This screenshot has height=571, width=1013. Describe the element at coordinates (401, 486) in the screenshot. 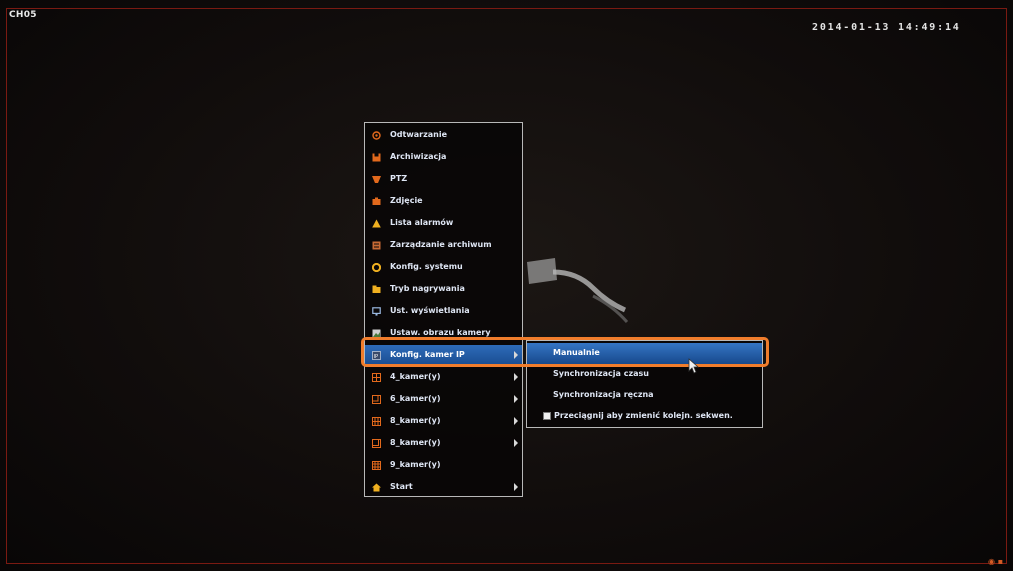

I see `menu-item-label: Start` at that location.